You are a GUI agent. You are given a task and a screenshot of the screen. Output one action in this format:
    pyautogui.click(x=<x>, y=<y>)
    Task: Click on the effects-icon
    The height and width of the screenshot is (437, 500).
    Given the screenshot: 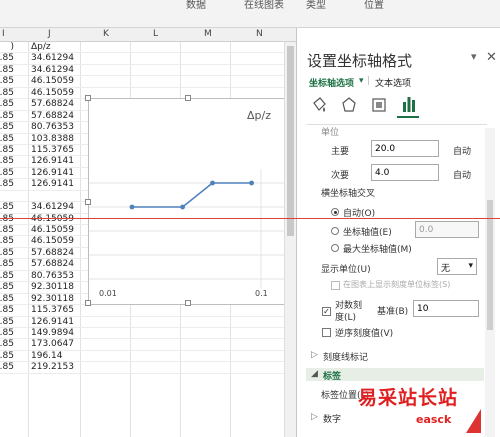 What is the action you would take?
    pyautogui.click(x=349, y=105)
    